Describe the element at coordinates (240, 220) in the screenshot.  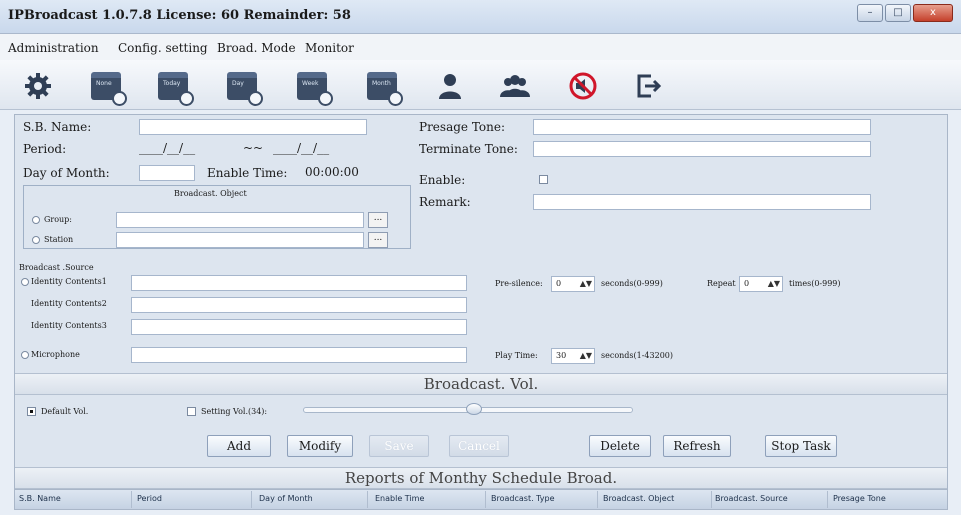
I see `group-input` at that location.